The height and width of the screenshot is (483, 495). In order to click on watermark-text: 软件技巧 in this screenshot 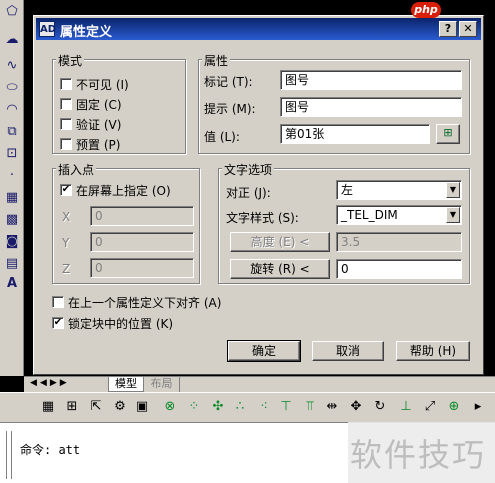, I will do `click(418, 455)`.